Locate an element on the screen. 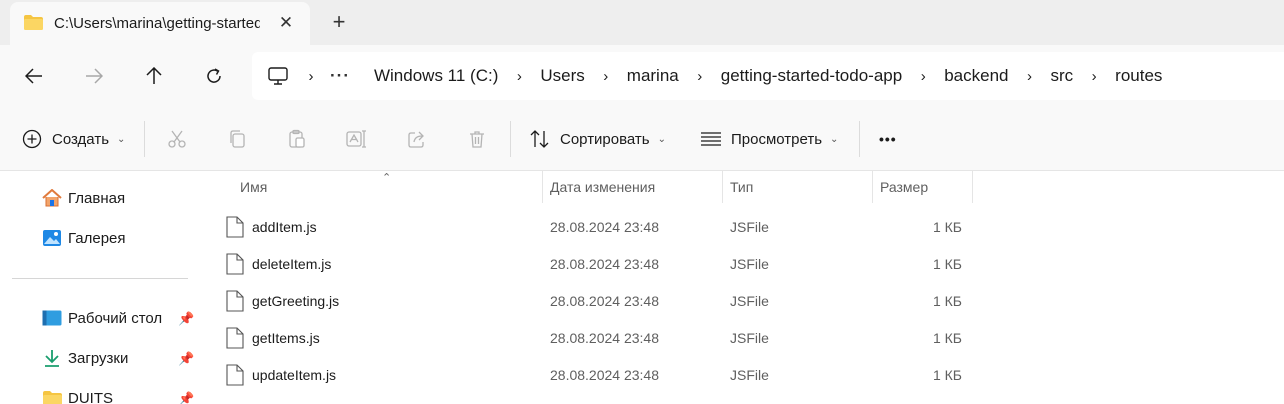 The width and height of the screenshot is (1284, 404). crumb-project: getting-started-todo-app is located at coordinates (811, 76).